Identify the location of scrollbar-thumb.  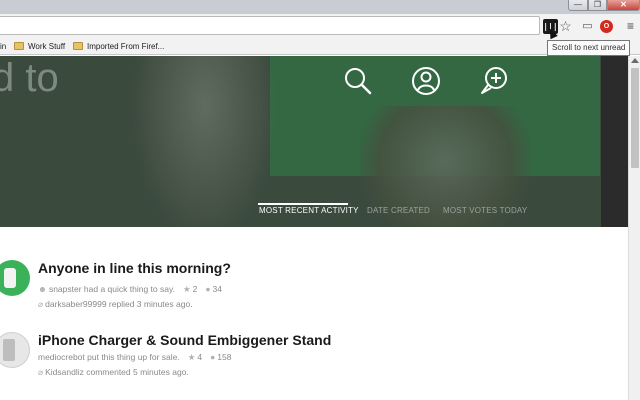
(635, 118).